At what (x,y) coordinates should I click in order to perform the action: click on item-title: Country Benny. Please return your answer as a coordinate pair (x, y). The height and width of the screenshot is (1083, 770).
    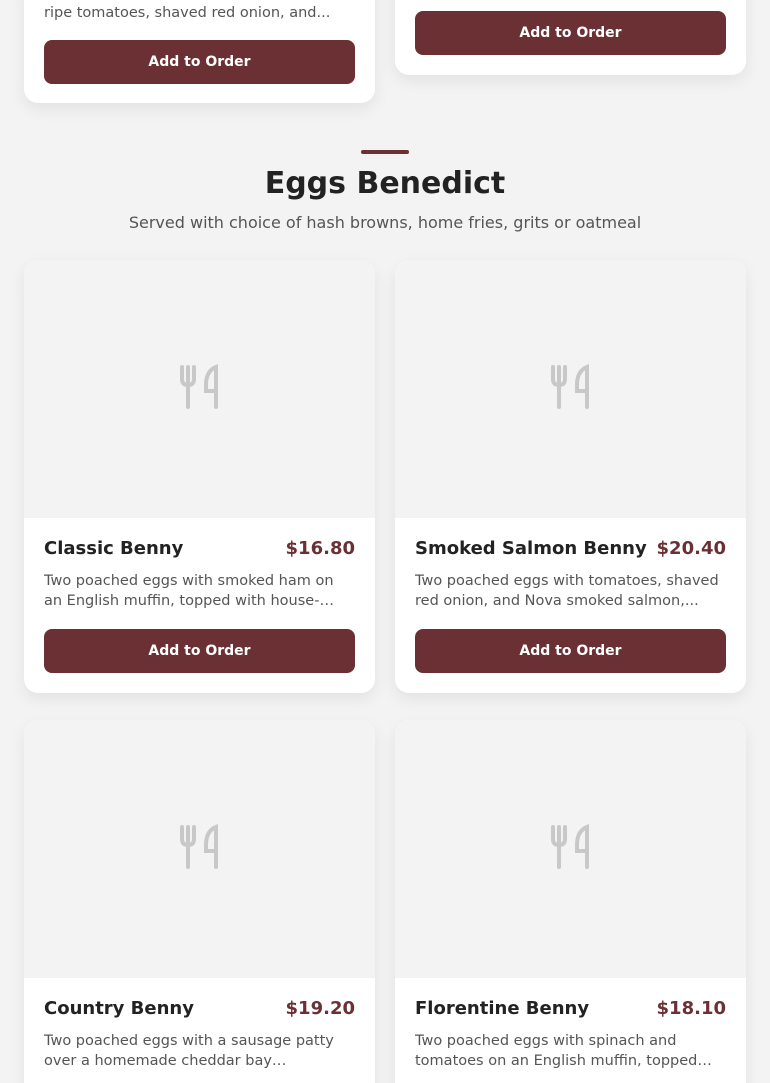
    Looking at the image, I should click on (119, 1008).